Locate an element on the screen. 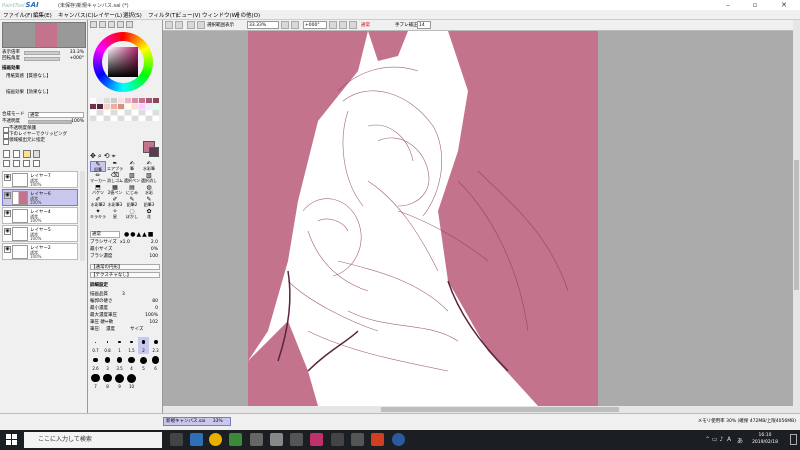 The image size is (800, 450). edge-hardness-row: 輪郭の硬さ 80 is located at coordinates (125, 302).